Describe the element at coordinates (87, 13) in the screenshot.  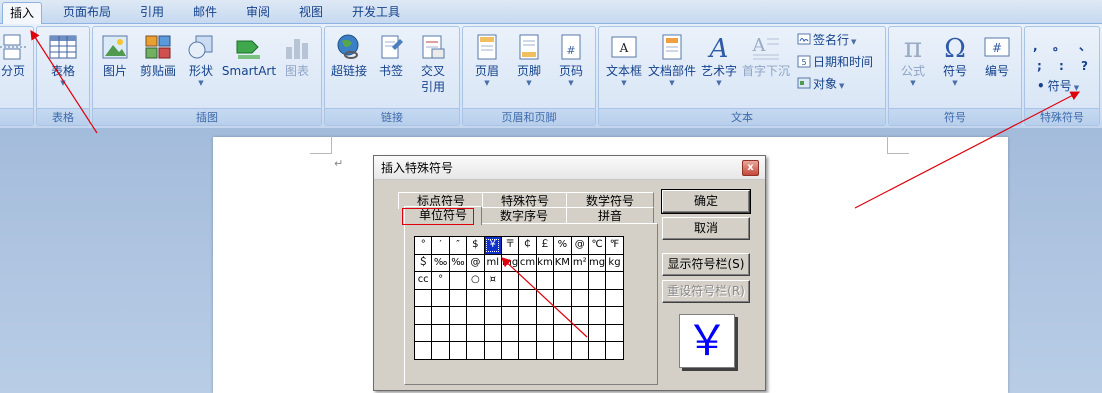
I see `tab-page-layout: 页面布局` at that location.